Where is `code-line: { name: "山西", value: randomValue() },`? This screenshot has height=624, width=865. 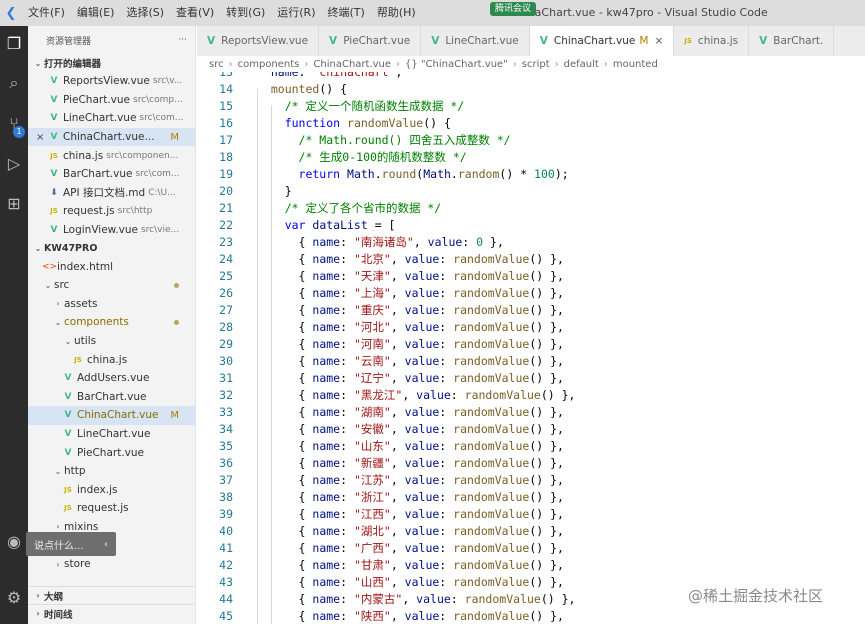 code-line: { name: "山西", value: randomValue() }, is located at coordinates (416, 582).